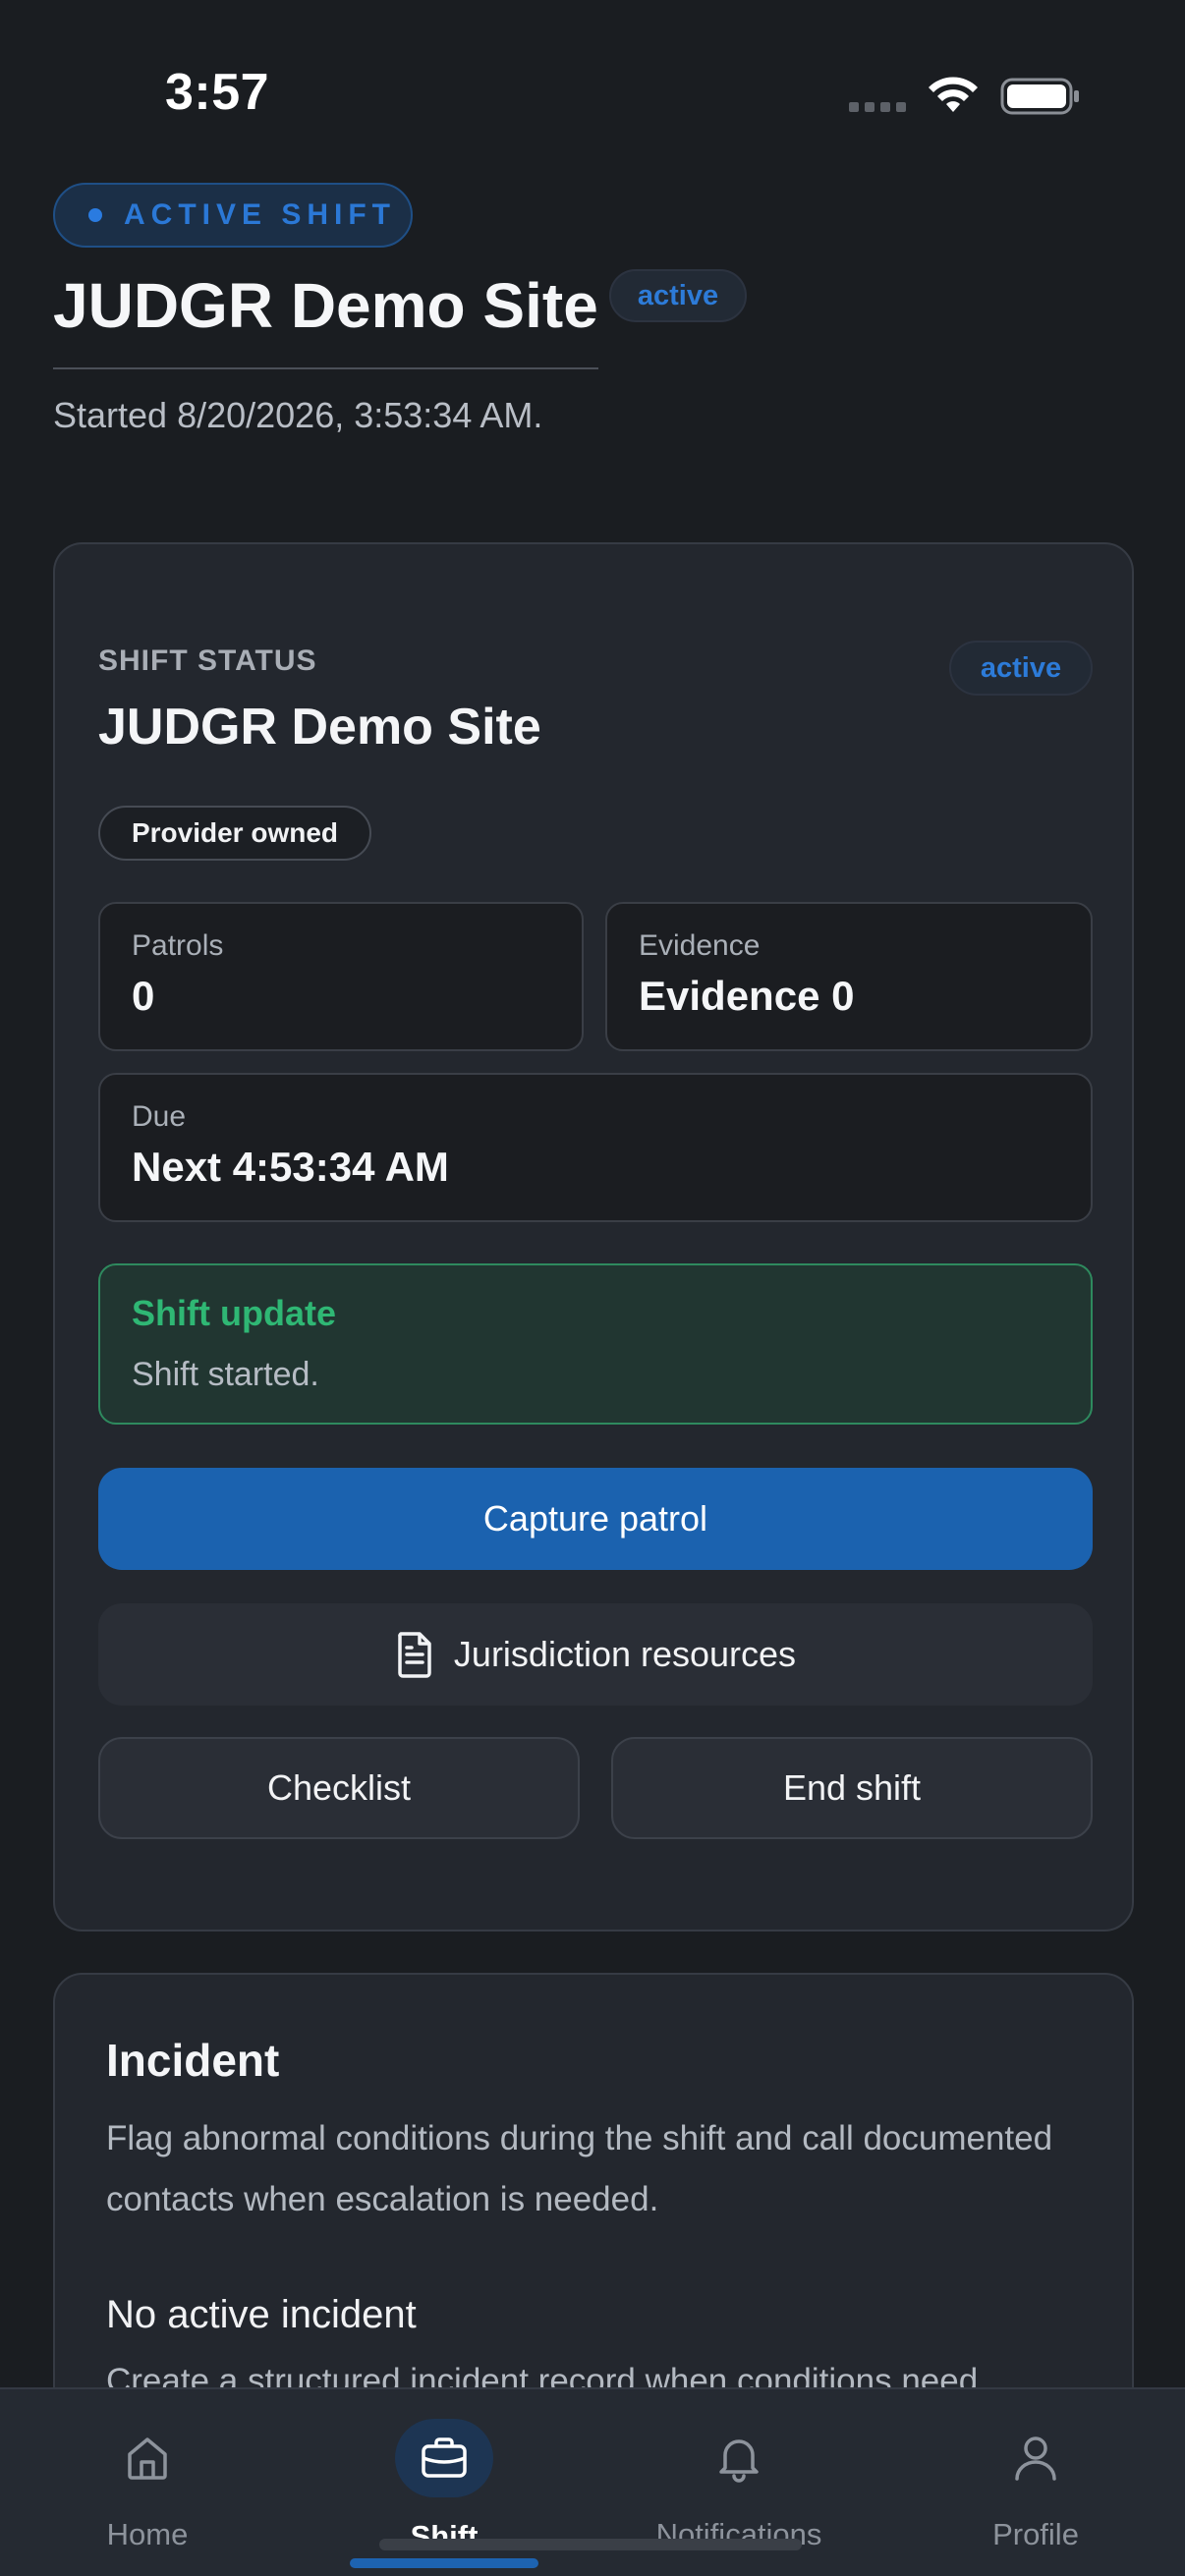  Describe the element at coordinates (591, 2544) in the screenshot. I see `home-indicator` at that location.